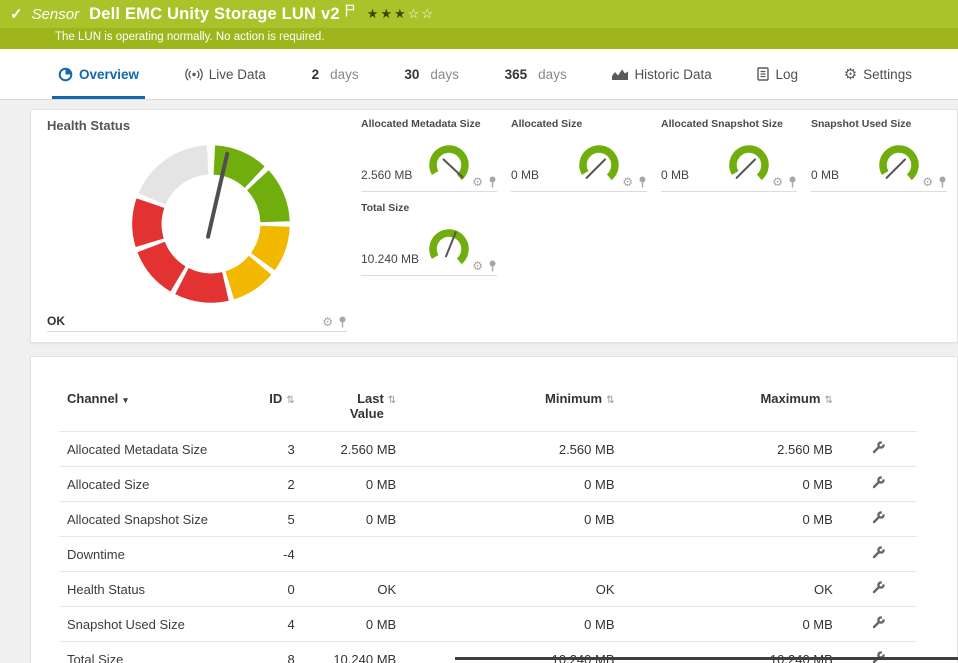 The image size is (958, 663). I want to click on channel-id: -4, so click(267, 554).